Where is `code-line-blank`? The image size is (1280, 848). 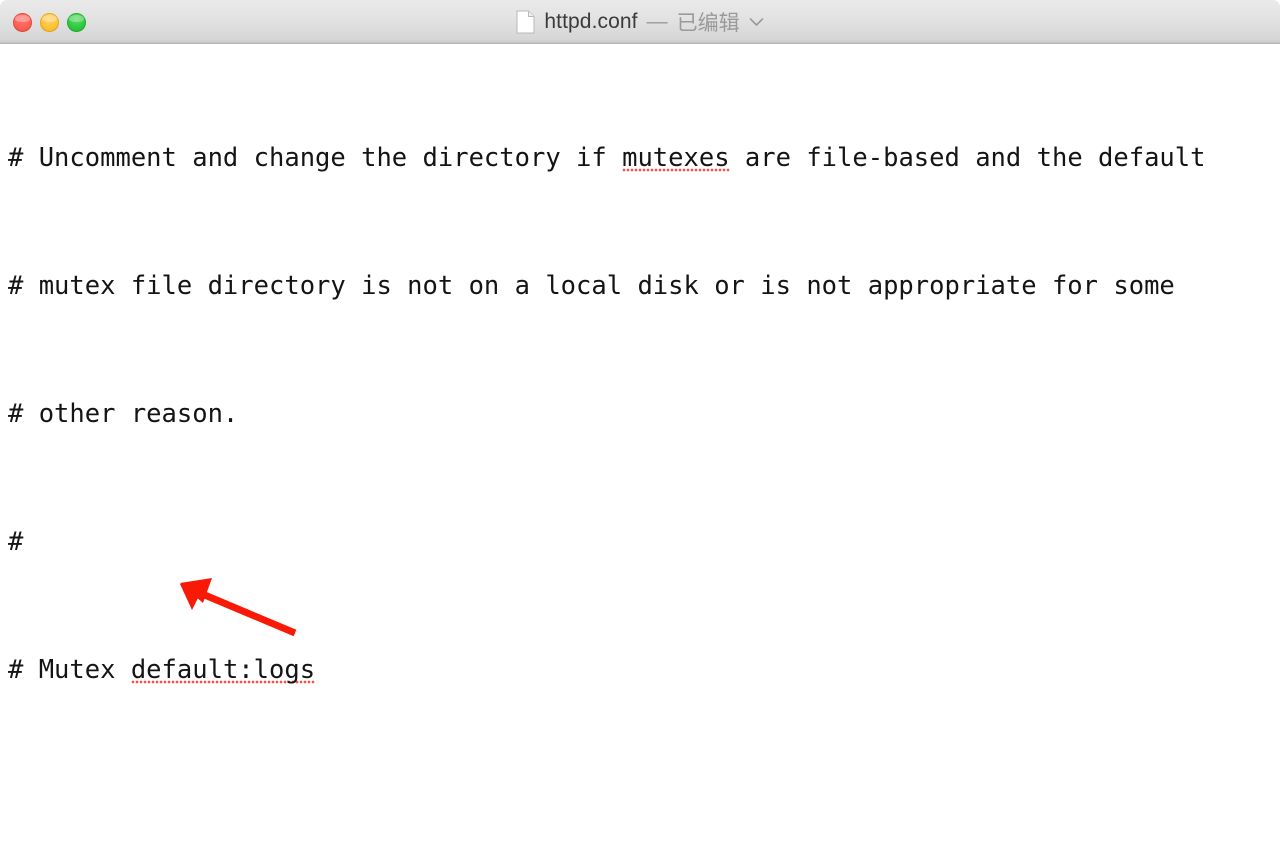 code-line-blank is located at coordinates (644, 798).